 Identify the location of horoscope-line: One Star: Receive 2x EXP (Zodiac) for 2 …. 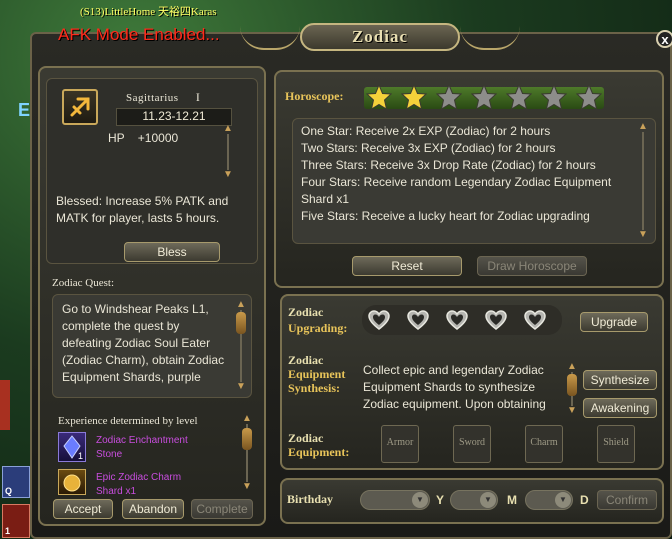
(426, 131).